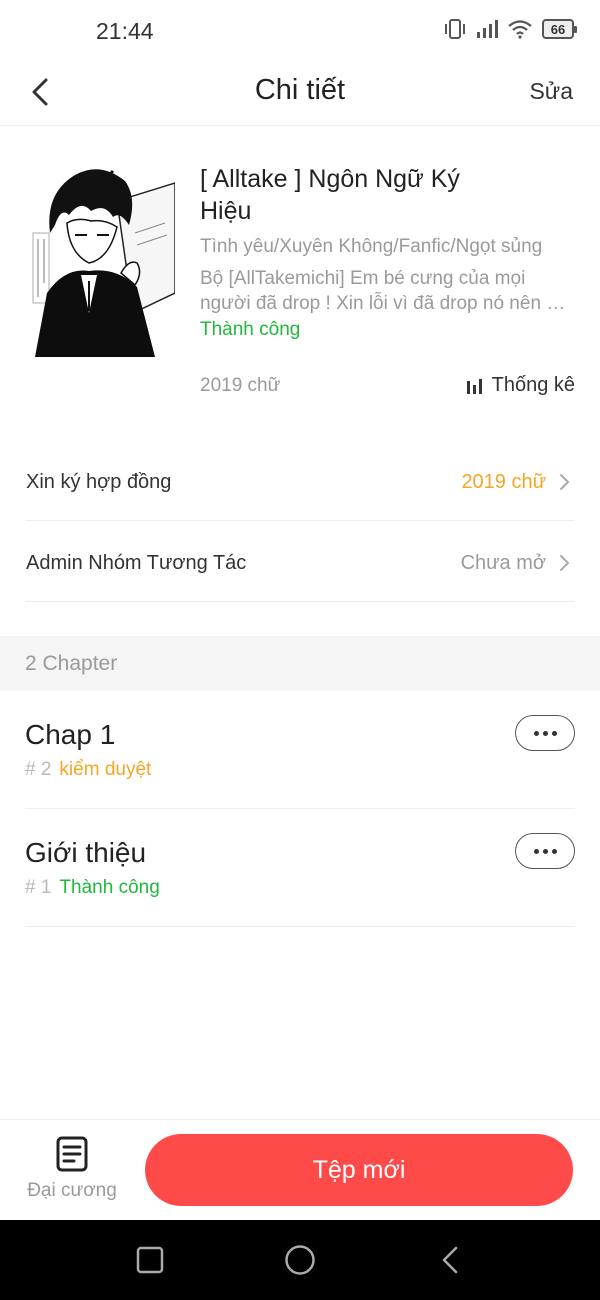  Describe the element at coordinates (240, 385) in the screenshot. I see `book-word-count: 2019 chữ` at that location.